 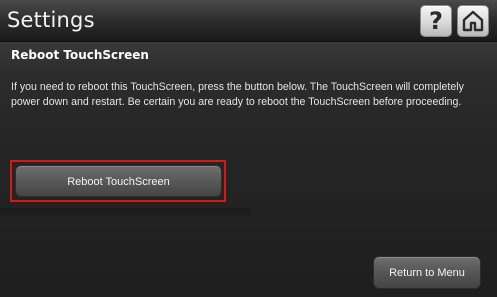 What do you see at coordinates (80, 55) in the screenshot?
I see `section-title: Reboot TouchScreen` at bounding box center [80, 55].